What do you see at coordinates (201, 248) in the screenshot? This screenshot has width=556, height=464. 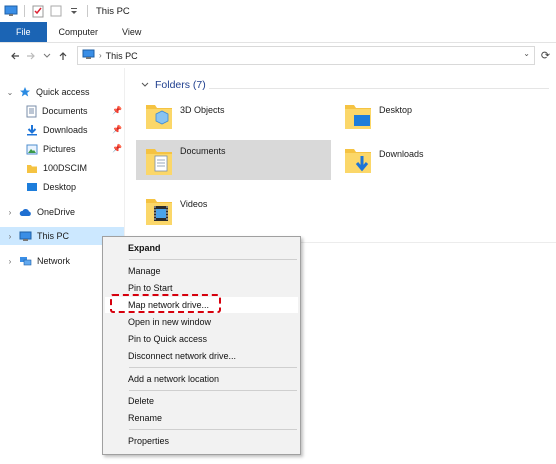 I see `menu-item-expand: Expand` at bounding box center [201, 248].